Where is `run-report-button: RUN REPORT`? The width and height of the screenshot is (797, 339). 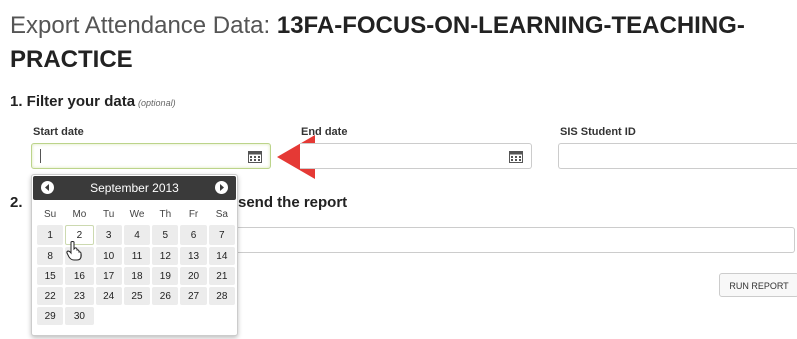 run-report-button: RUN REPORT is located at coordinates (758, 285).